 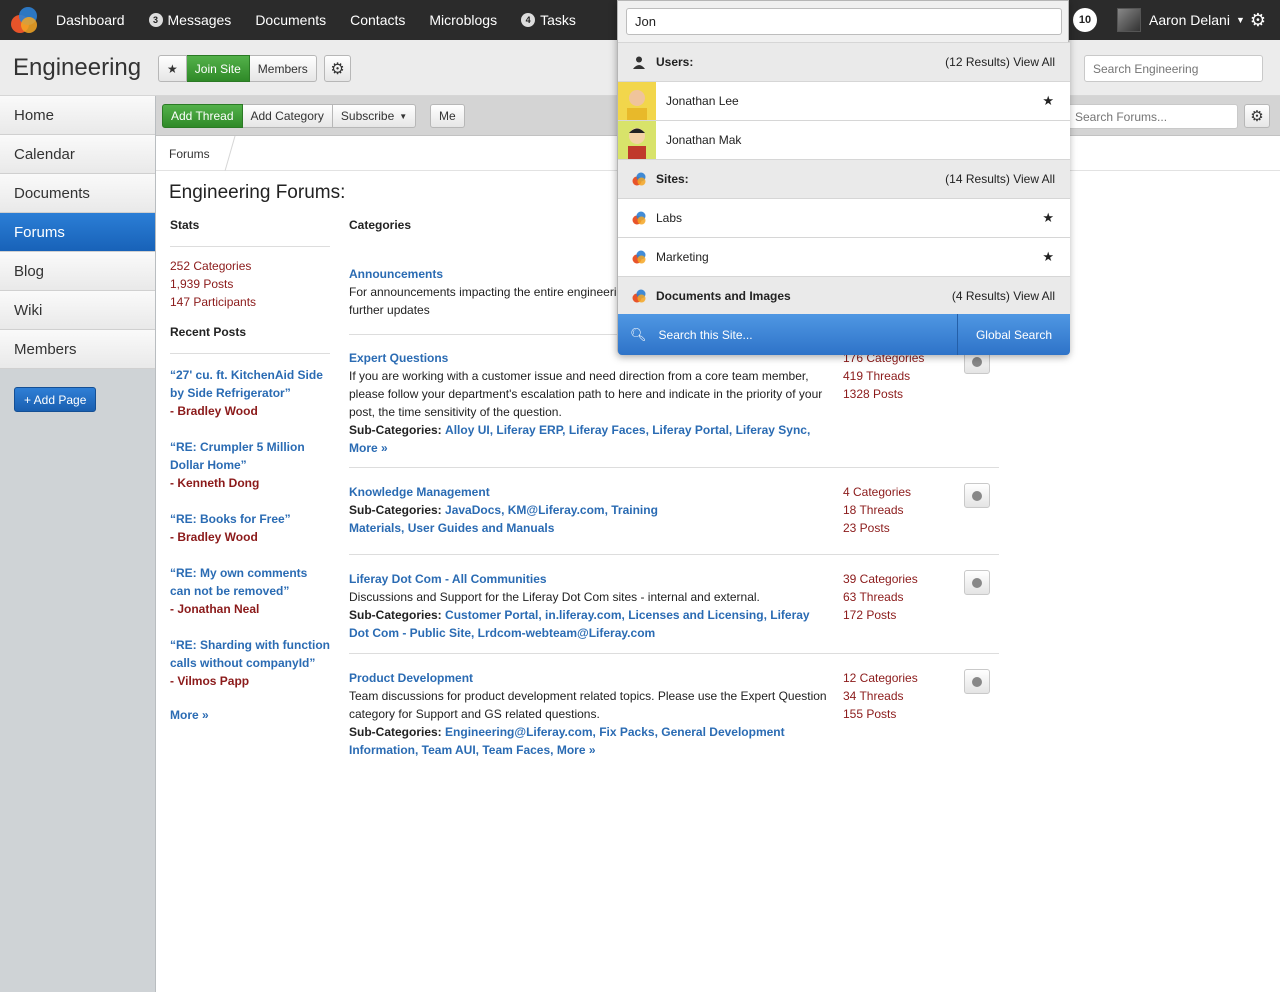 I want to click on subscribe-button: Subscribe ▼, so click(x=374, y=116).